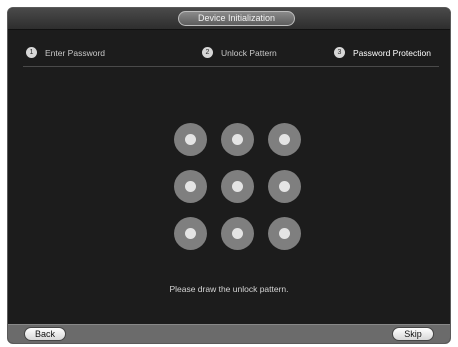  I want to click on step-unlock-pattern: 2 Unlock Pattern, so click(239, 51).